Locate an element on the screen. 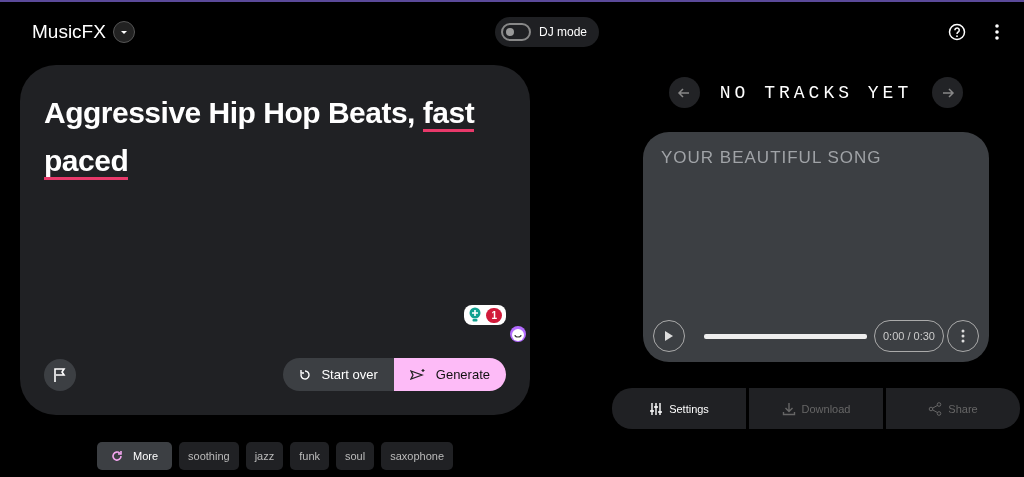 The height and width of the screenshot is (477, 1024). lightbulb-icon is located at coordinates (475, 315).